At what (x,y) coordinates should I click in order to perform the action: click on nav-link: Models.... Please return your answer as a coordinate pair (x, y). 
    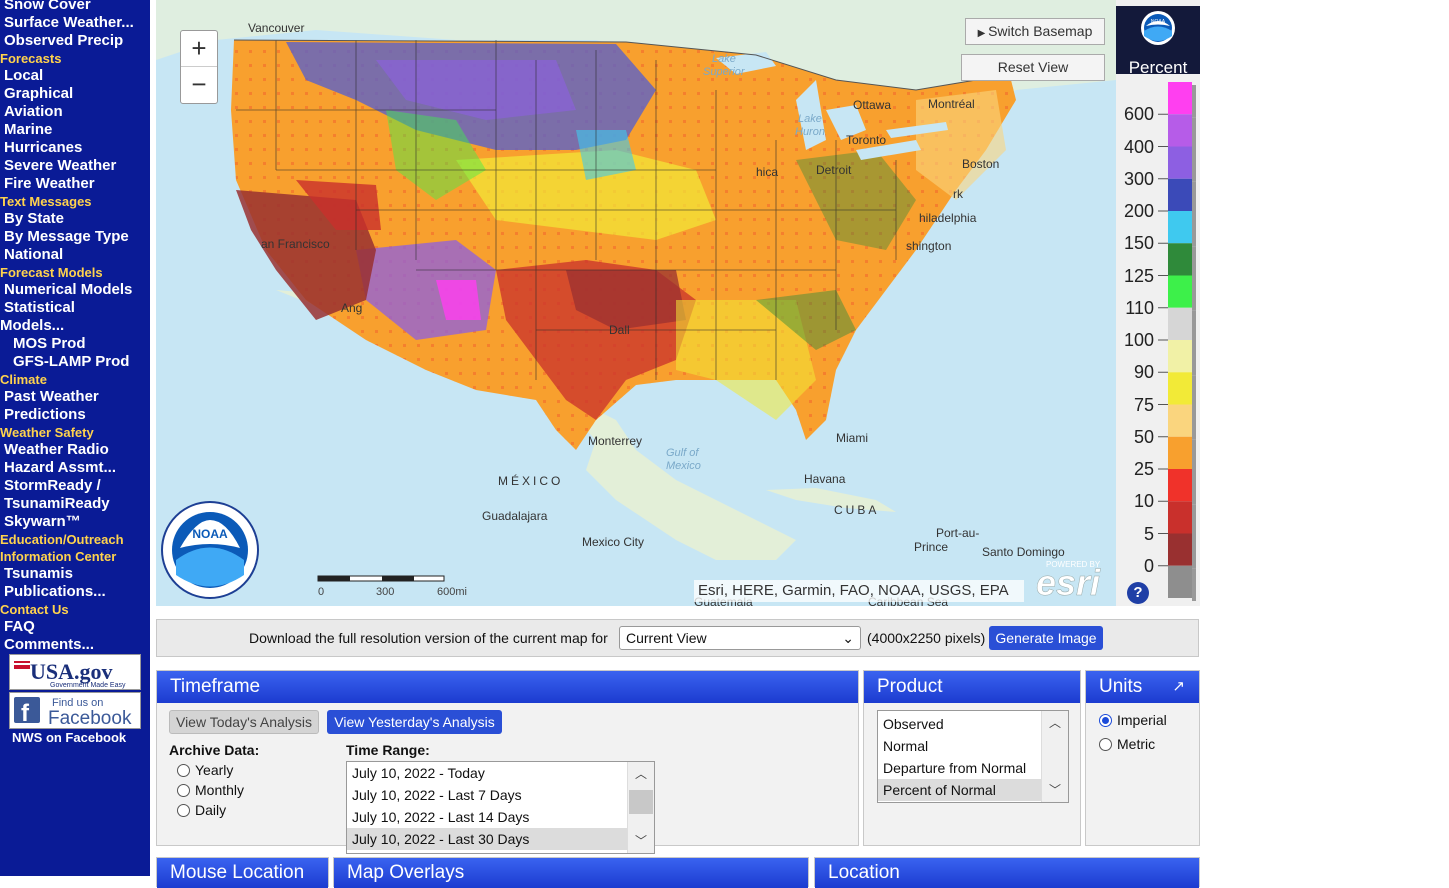
    Looking at the image, I should click on (32, 326).